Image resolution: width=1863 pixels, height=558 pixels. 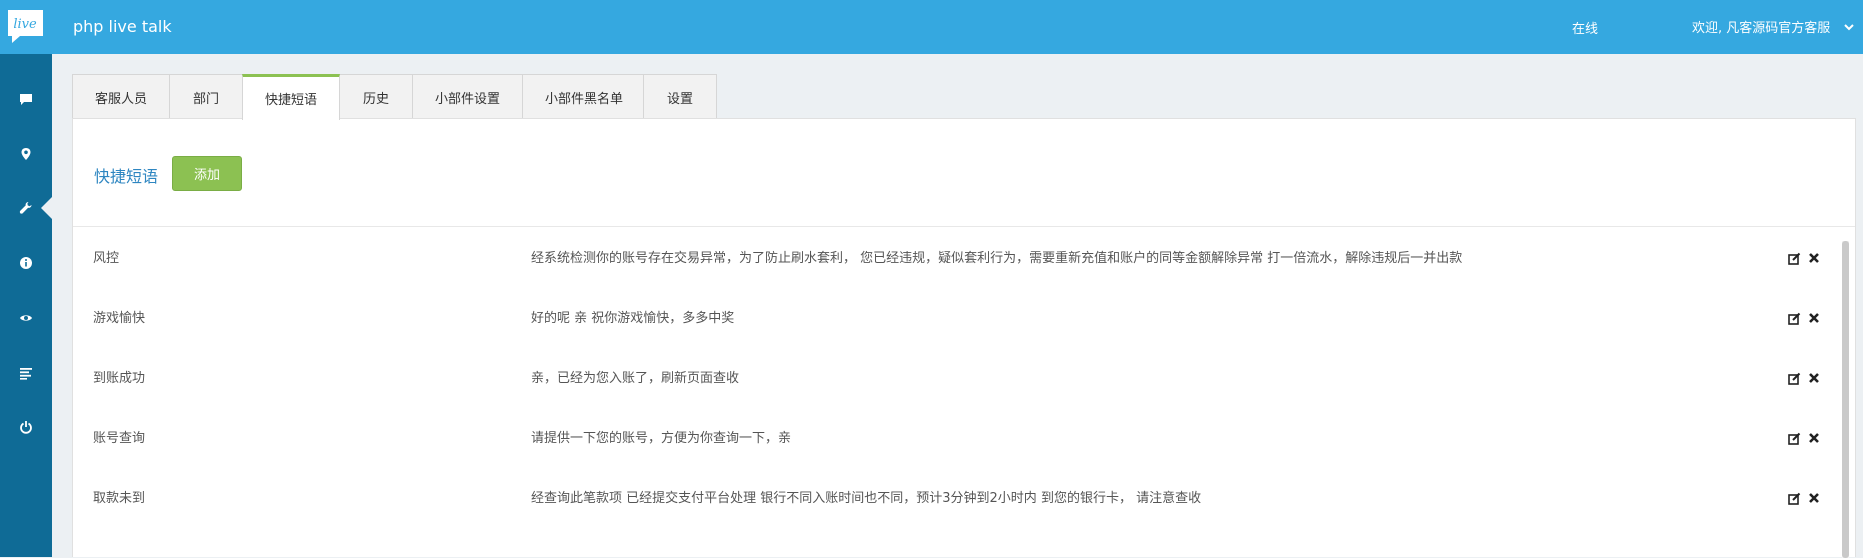 What do you see at coordinates (46, 208) in the screenshot?
I see `active-pointer` at bounding box center [46, 208].